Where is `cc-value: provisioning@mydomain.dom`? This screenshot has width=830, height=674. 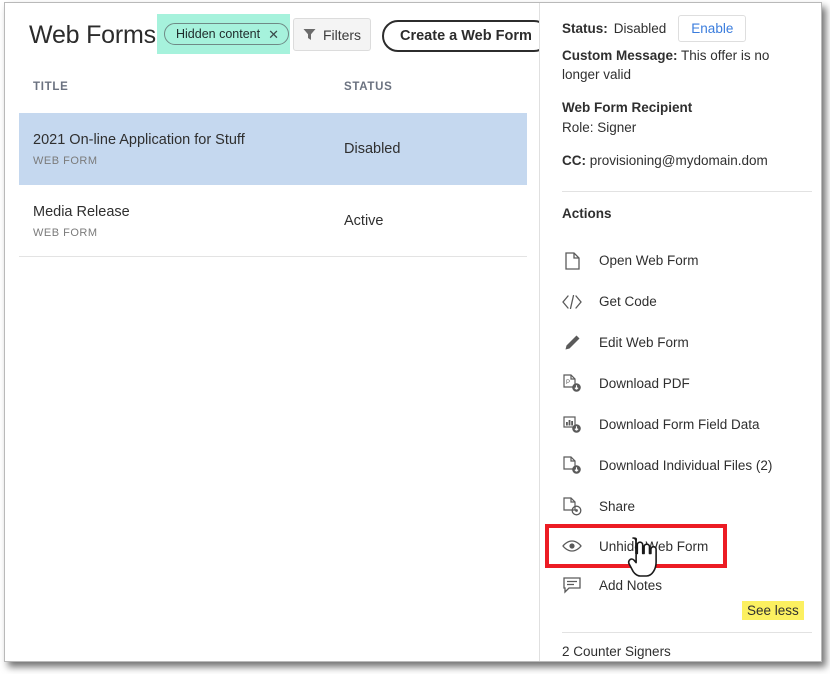
cc-value: provisioning@mydomain.dom is located at coordinates (678, 160).